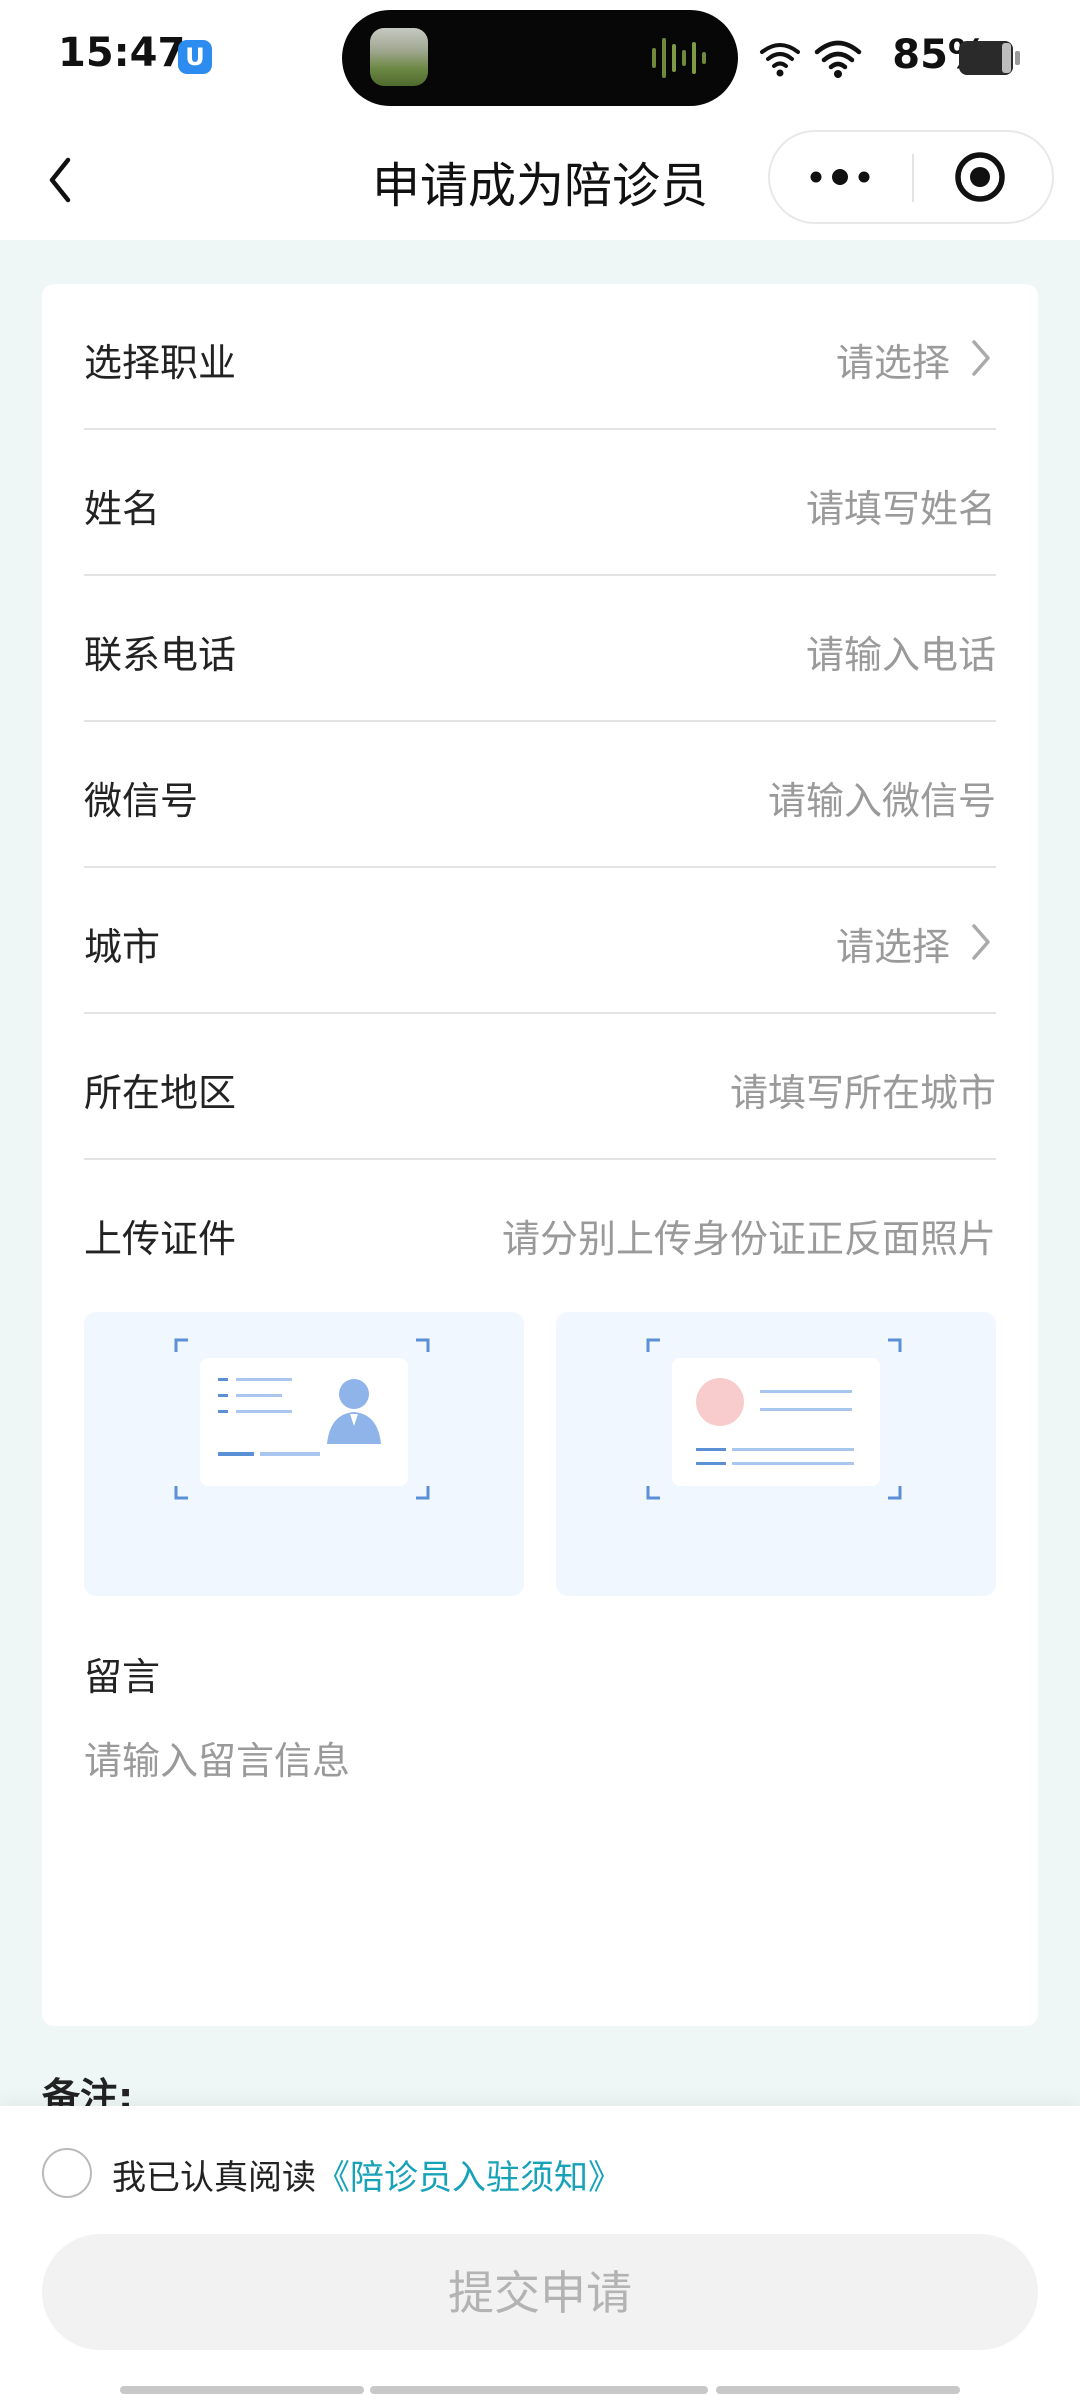 The width and height of the screenshot is (1080, 2400). I want to click on mini-program-capsule, so click(911, 177).